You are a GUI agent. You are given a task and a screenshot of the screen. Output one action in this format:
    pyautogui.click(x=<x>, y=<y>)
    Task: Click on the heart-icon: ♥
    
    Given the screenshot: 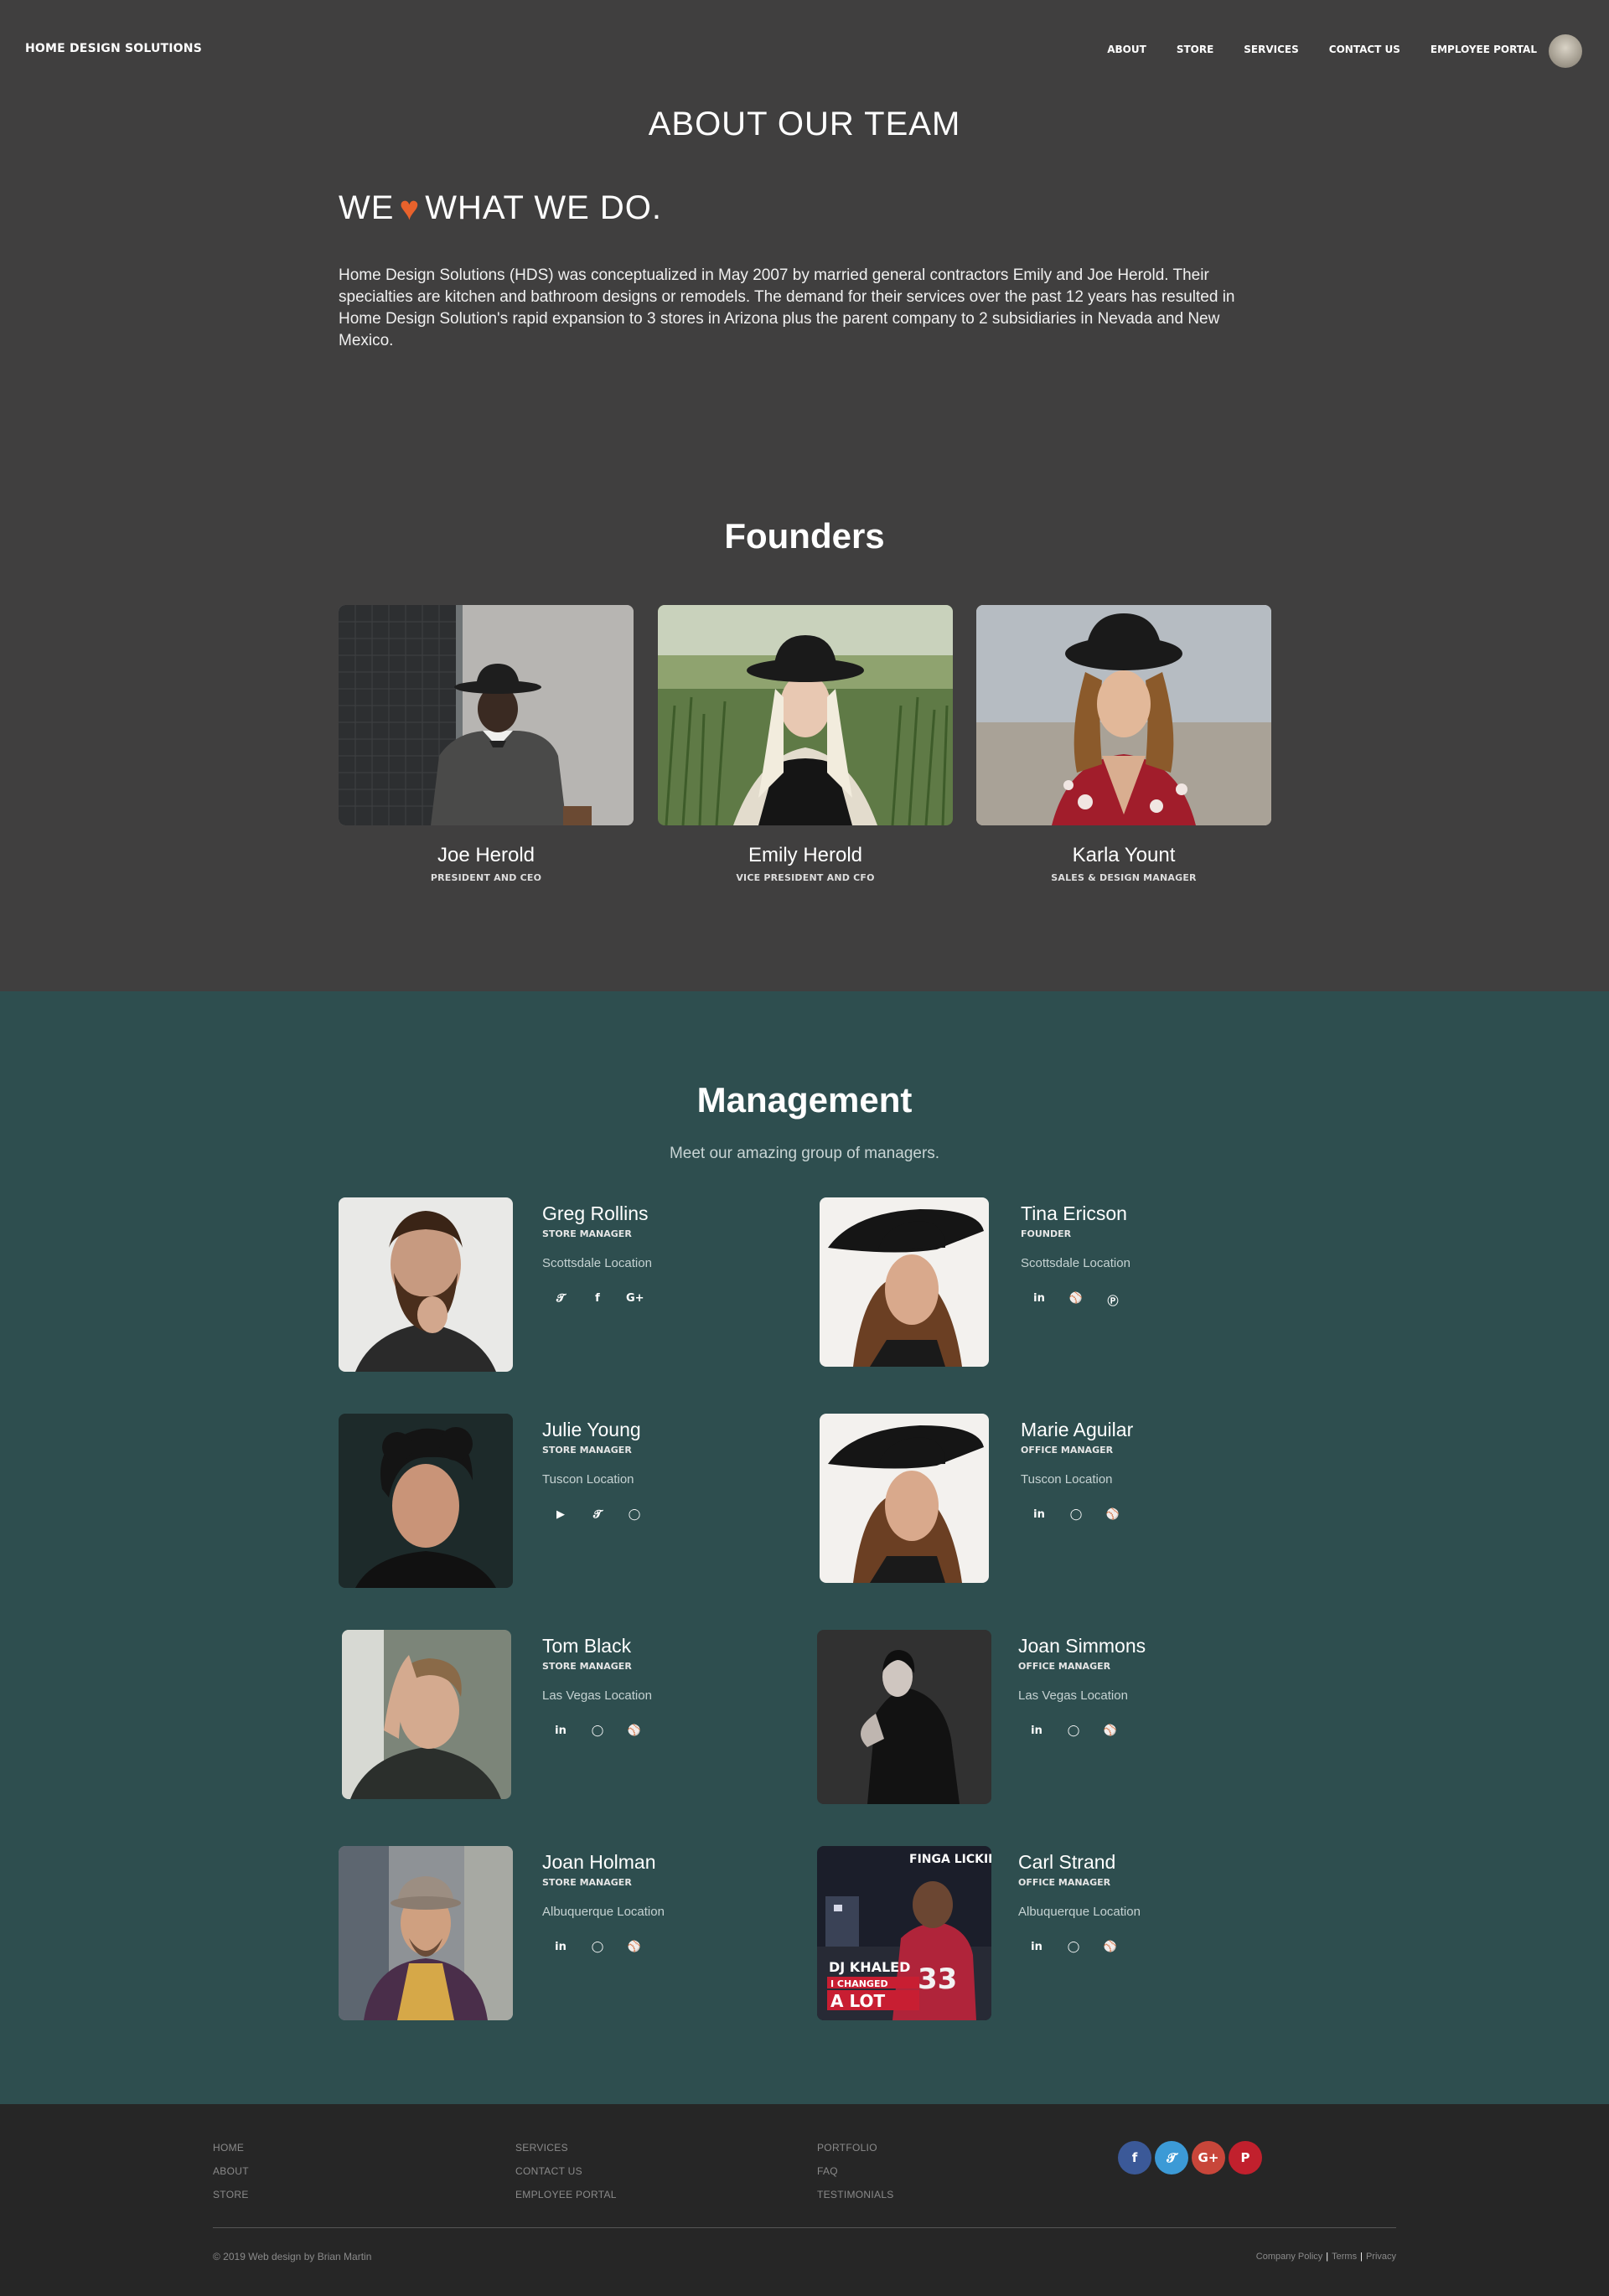 What is the action you would take?
    pyautogui.click(x=410, y=208)
    